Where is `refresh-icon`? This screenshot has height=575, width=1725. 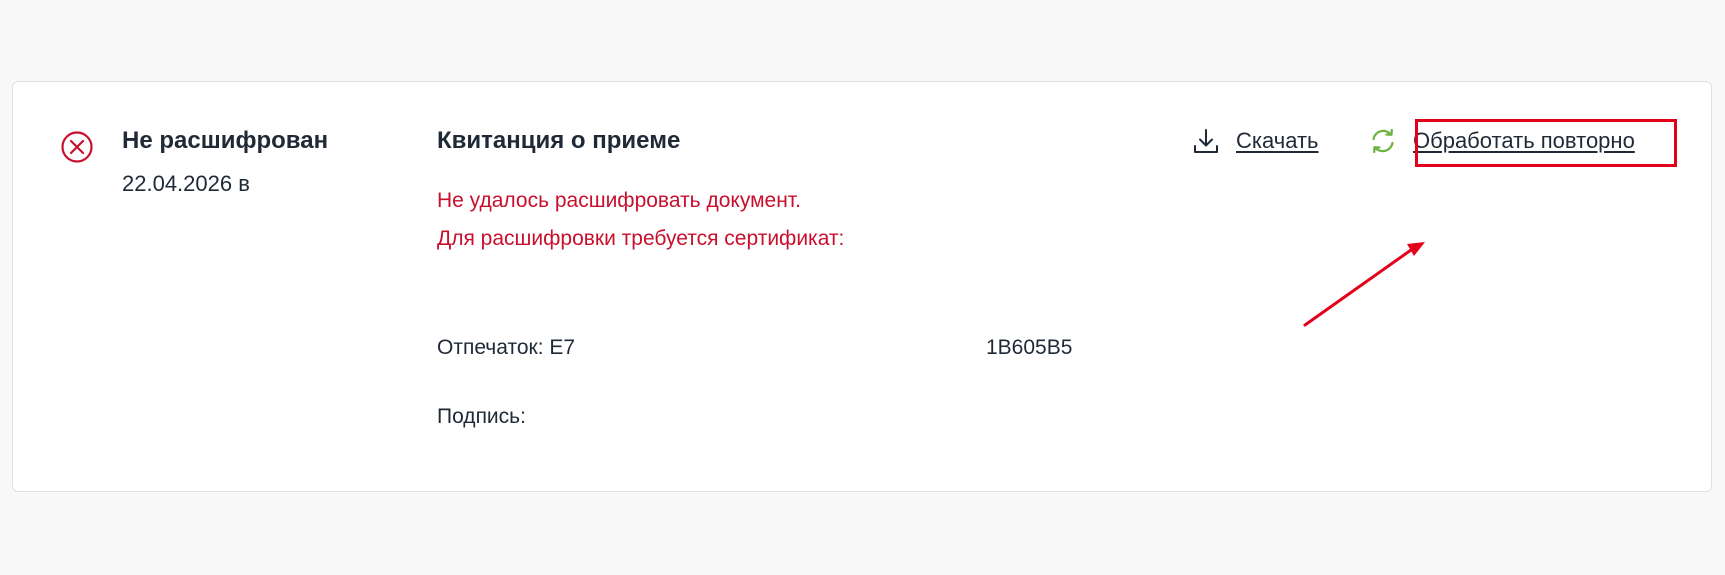
refresh-icon is located at coordinates (1383, 141).